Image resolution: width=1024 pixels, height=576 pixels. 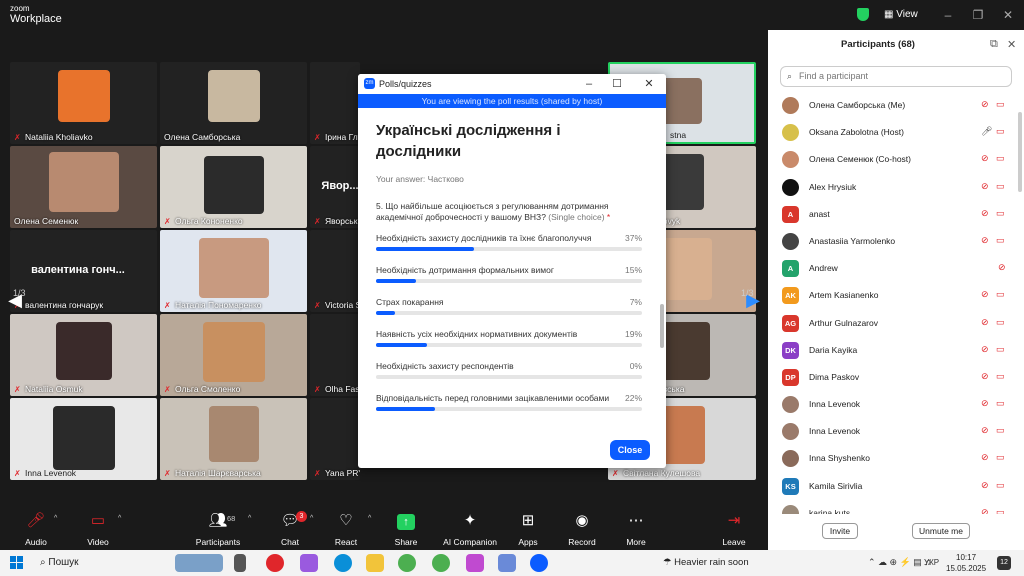 I want to click on video-tile: Олена Семенюк, so click(x=83, y=187).